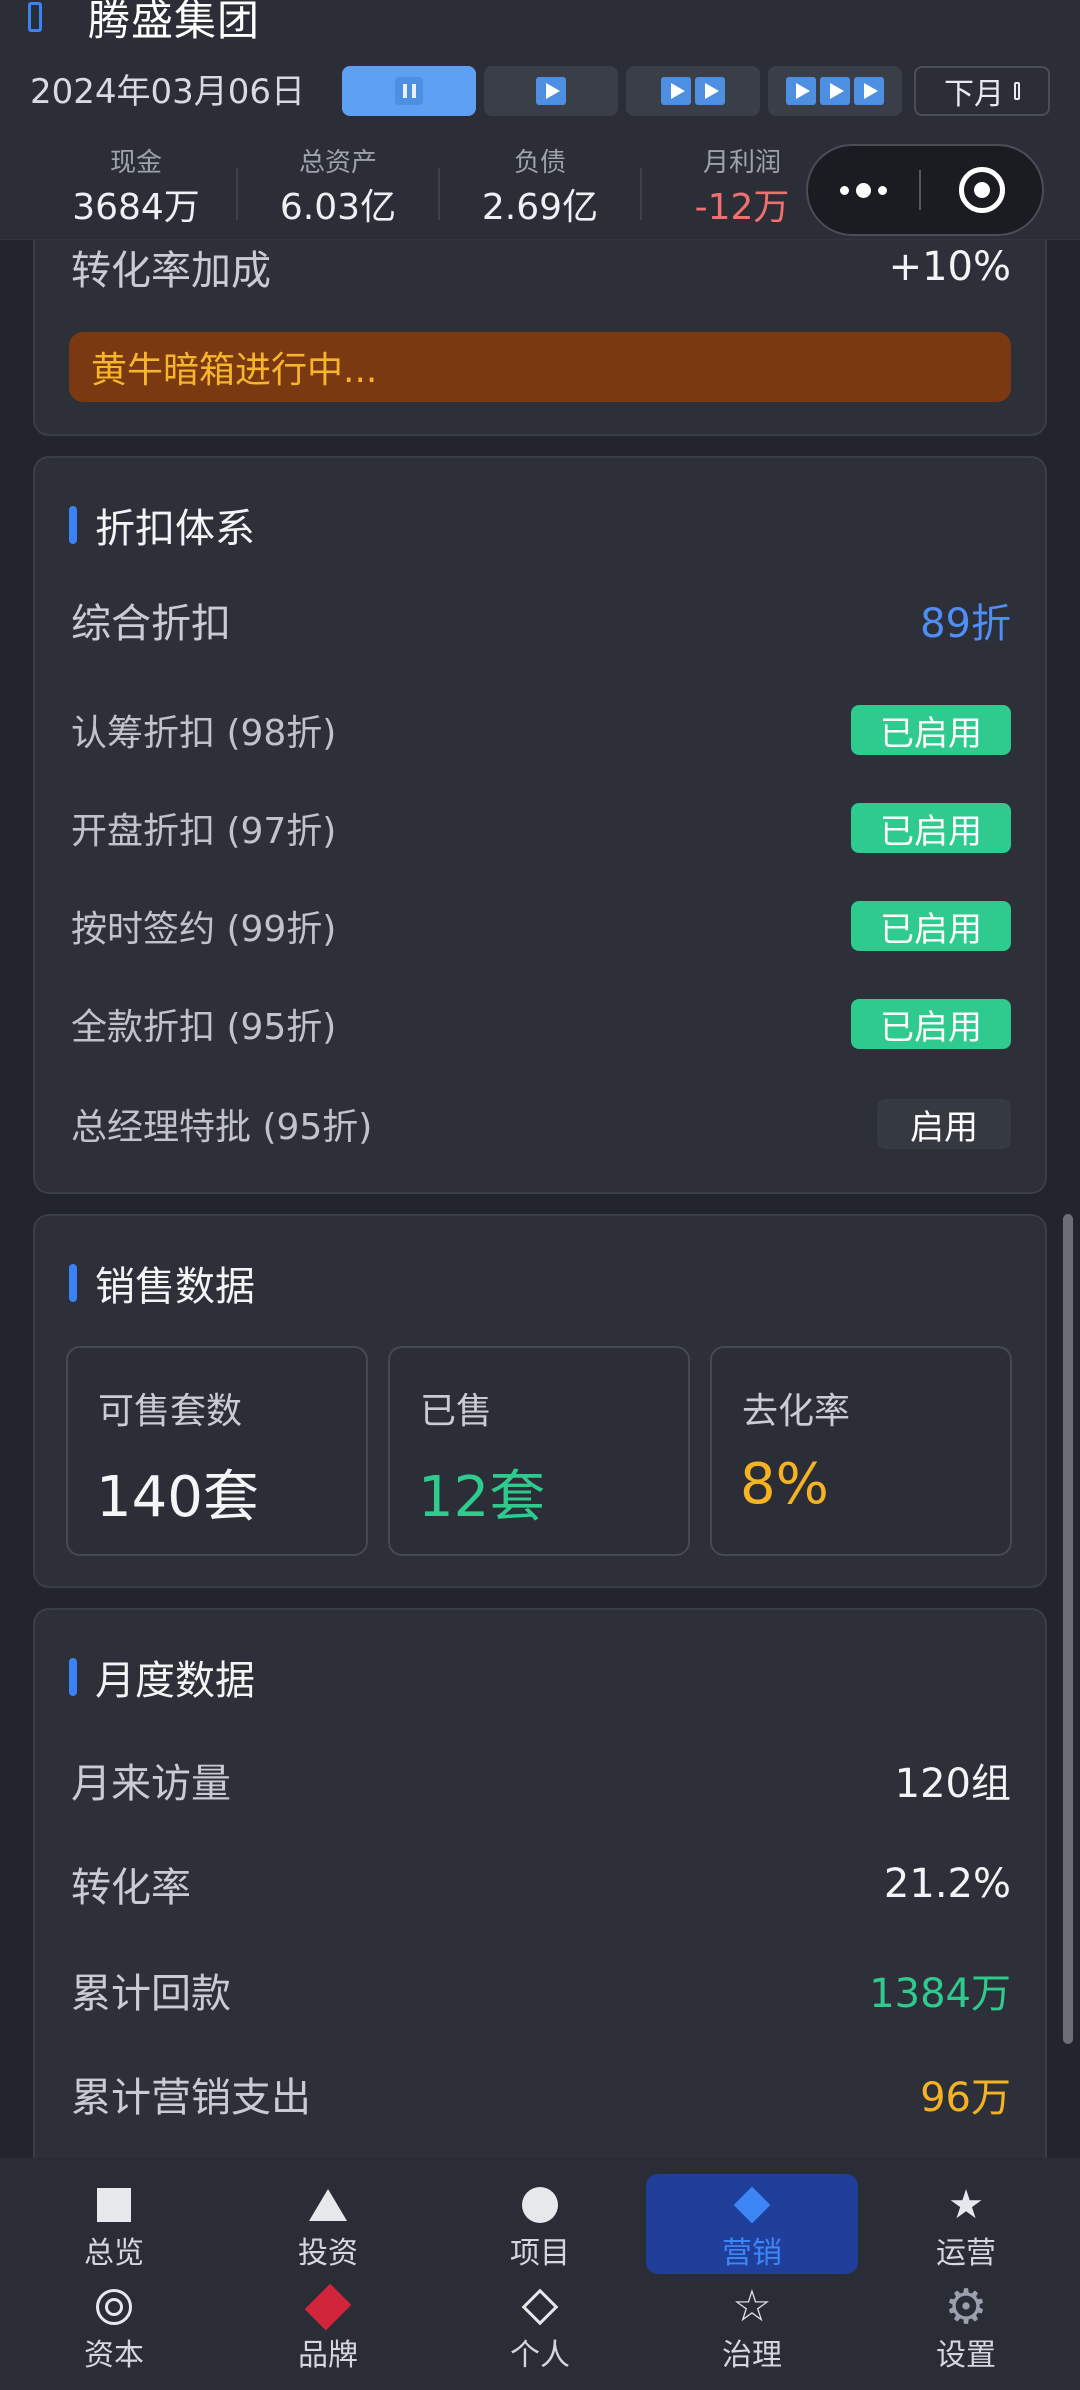 The width and height of the screenshot is (1080, 2390). Describe the element at coordinates (540, 207) in the screenshot. I see `stat-value: 2.69亿` at that location.